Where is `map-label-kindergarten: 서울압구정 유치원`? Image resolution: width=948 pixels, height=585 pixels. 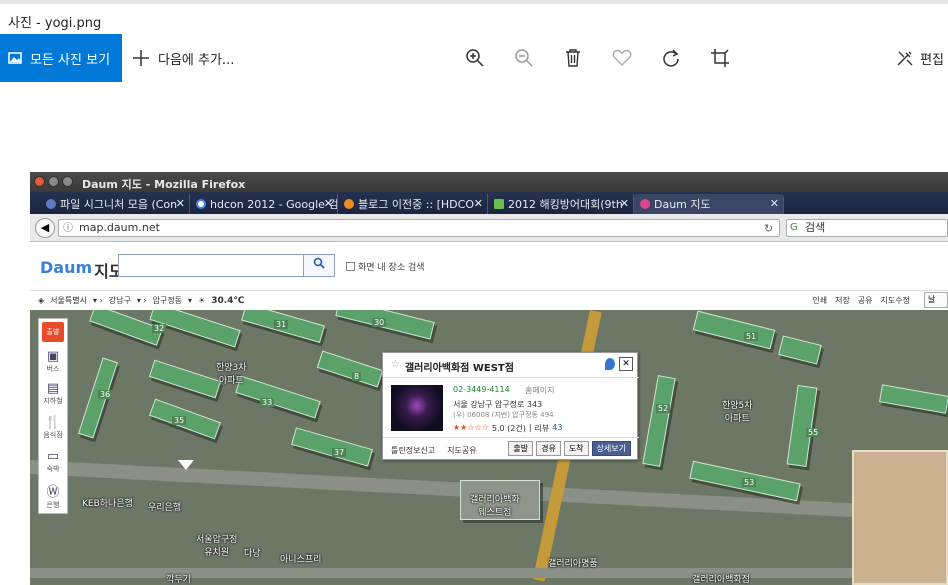 map-label-kindergarten: 서울압구정 유치원 is located at coordinates (217, 546).